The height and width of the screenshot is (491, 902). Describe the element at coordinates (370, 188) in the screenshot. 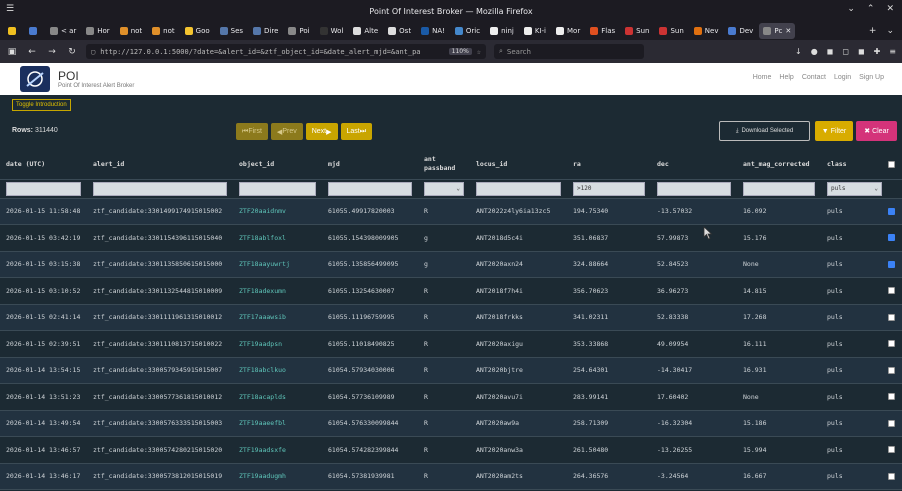

I see `filter-mjd-input` at that location.